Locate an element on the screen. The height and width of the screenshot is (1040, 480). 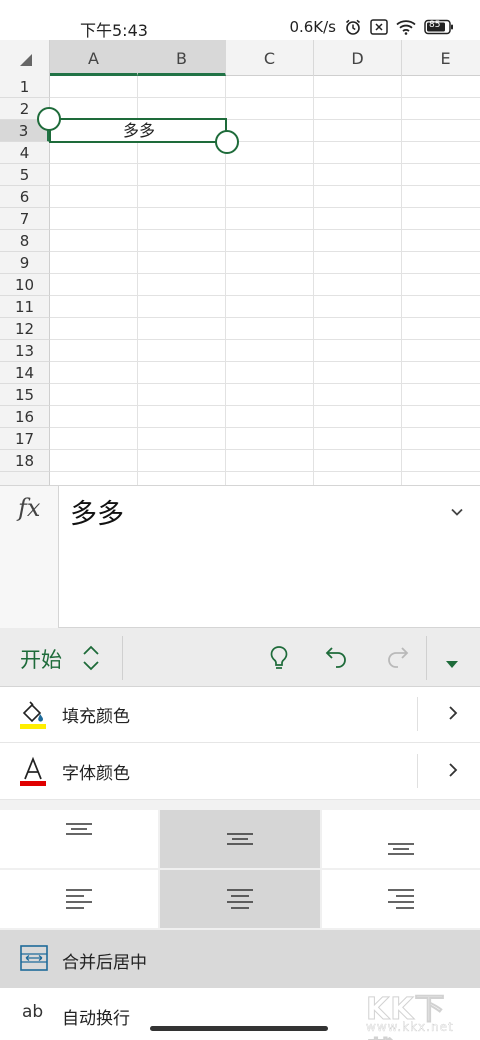
battery-level: 85 is located at coordinates (435, 25).